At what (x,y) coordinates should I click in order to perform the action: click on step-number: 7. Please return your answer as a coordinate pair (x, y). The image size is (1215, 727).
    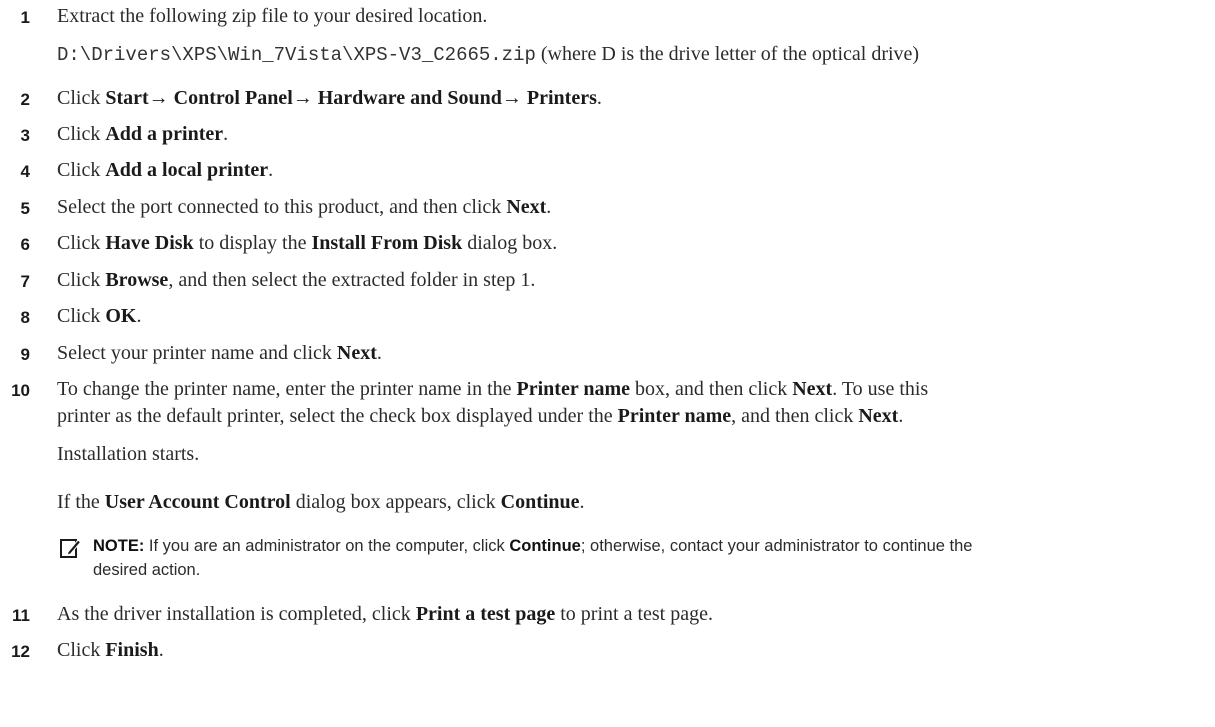
    Looking at the image, I should click on (25, 281).